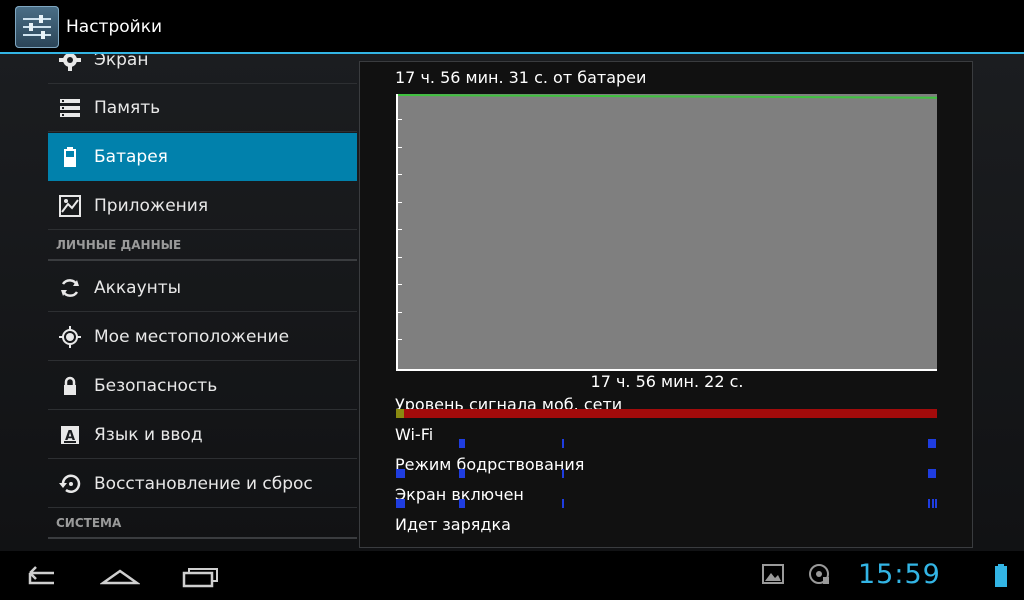  Describe the element at coordinates (490, 464) in the screenshot. I see `awake-label: Режим бодрствования` at that location.